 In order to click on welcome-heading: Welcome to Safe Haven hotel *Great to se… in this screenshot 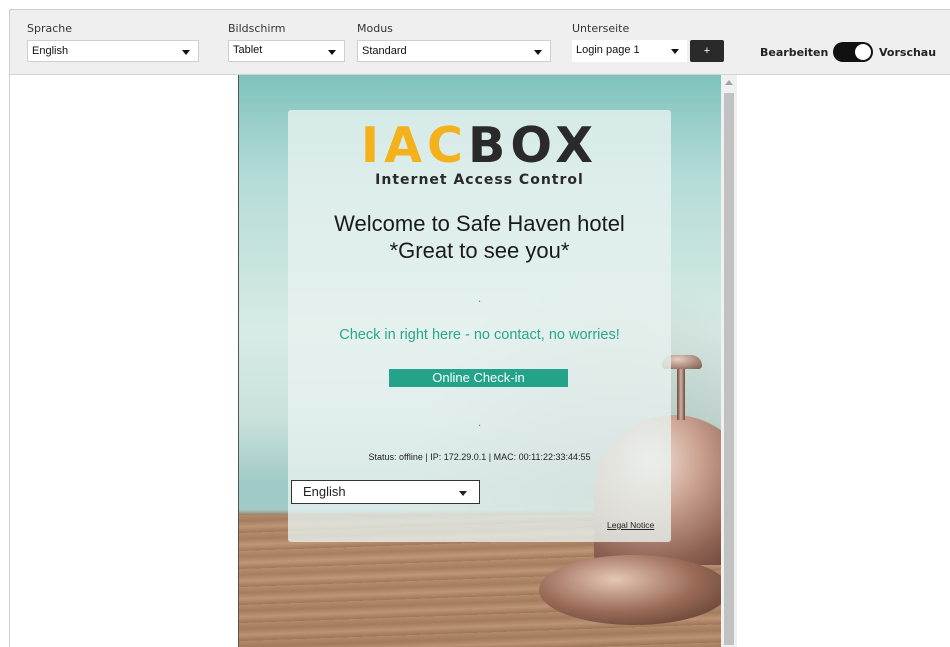, I will do `click(479, 237)`.